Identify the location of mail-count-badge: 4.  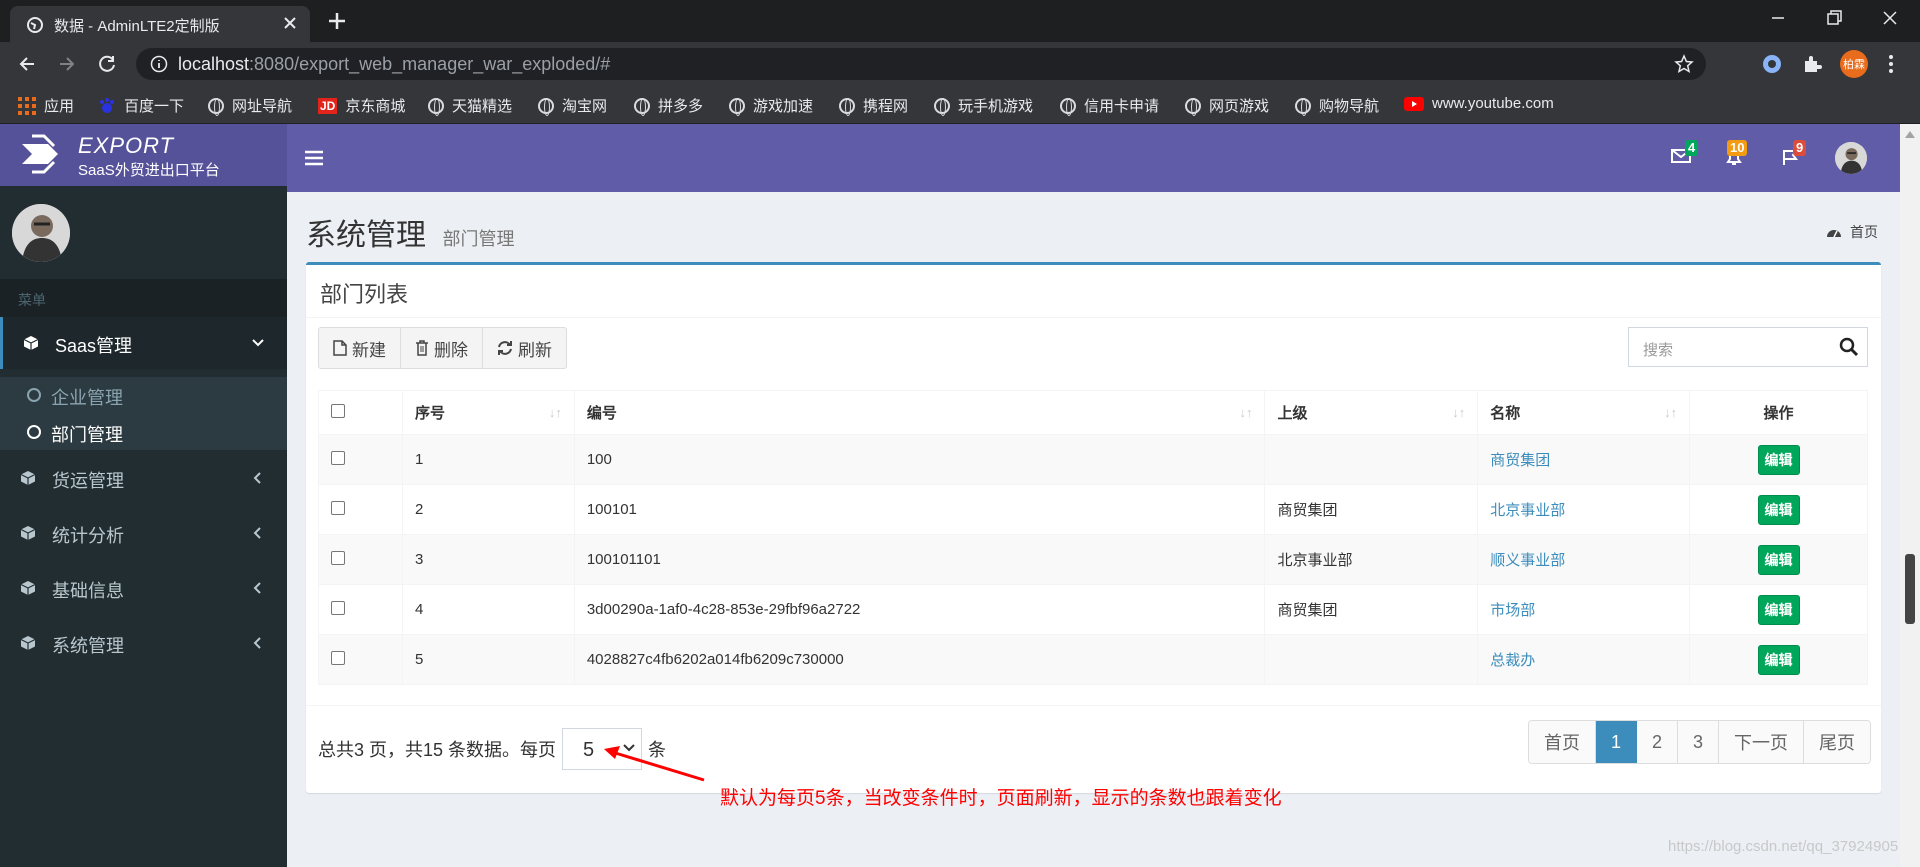
(1692, 148).